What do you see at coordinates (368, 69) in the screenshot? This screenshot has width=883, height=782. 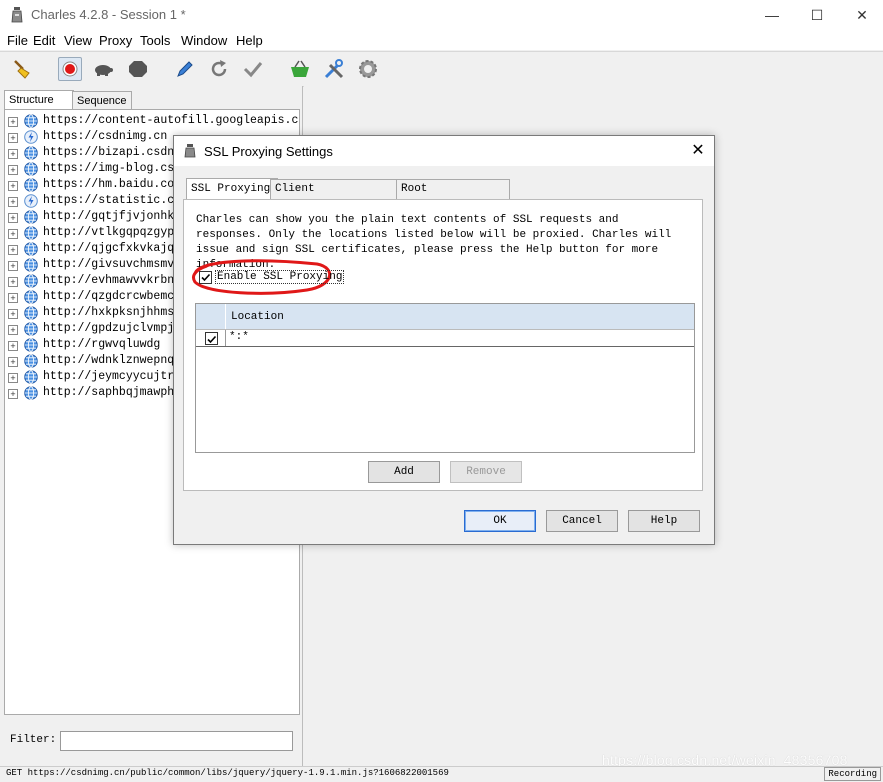 I see `settings-icon` at bounding box center [368, 69].